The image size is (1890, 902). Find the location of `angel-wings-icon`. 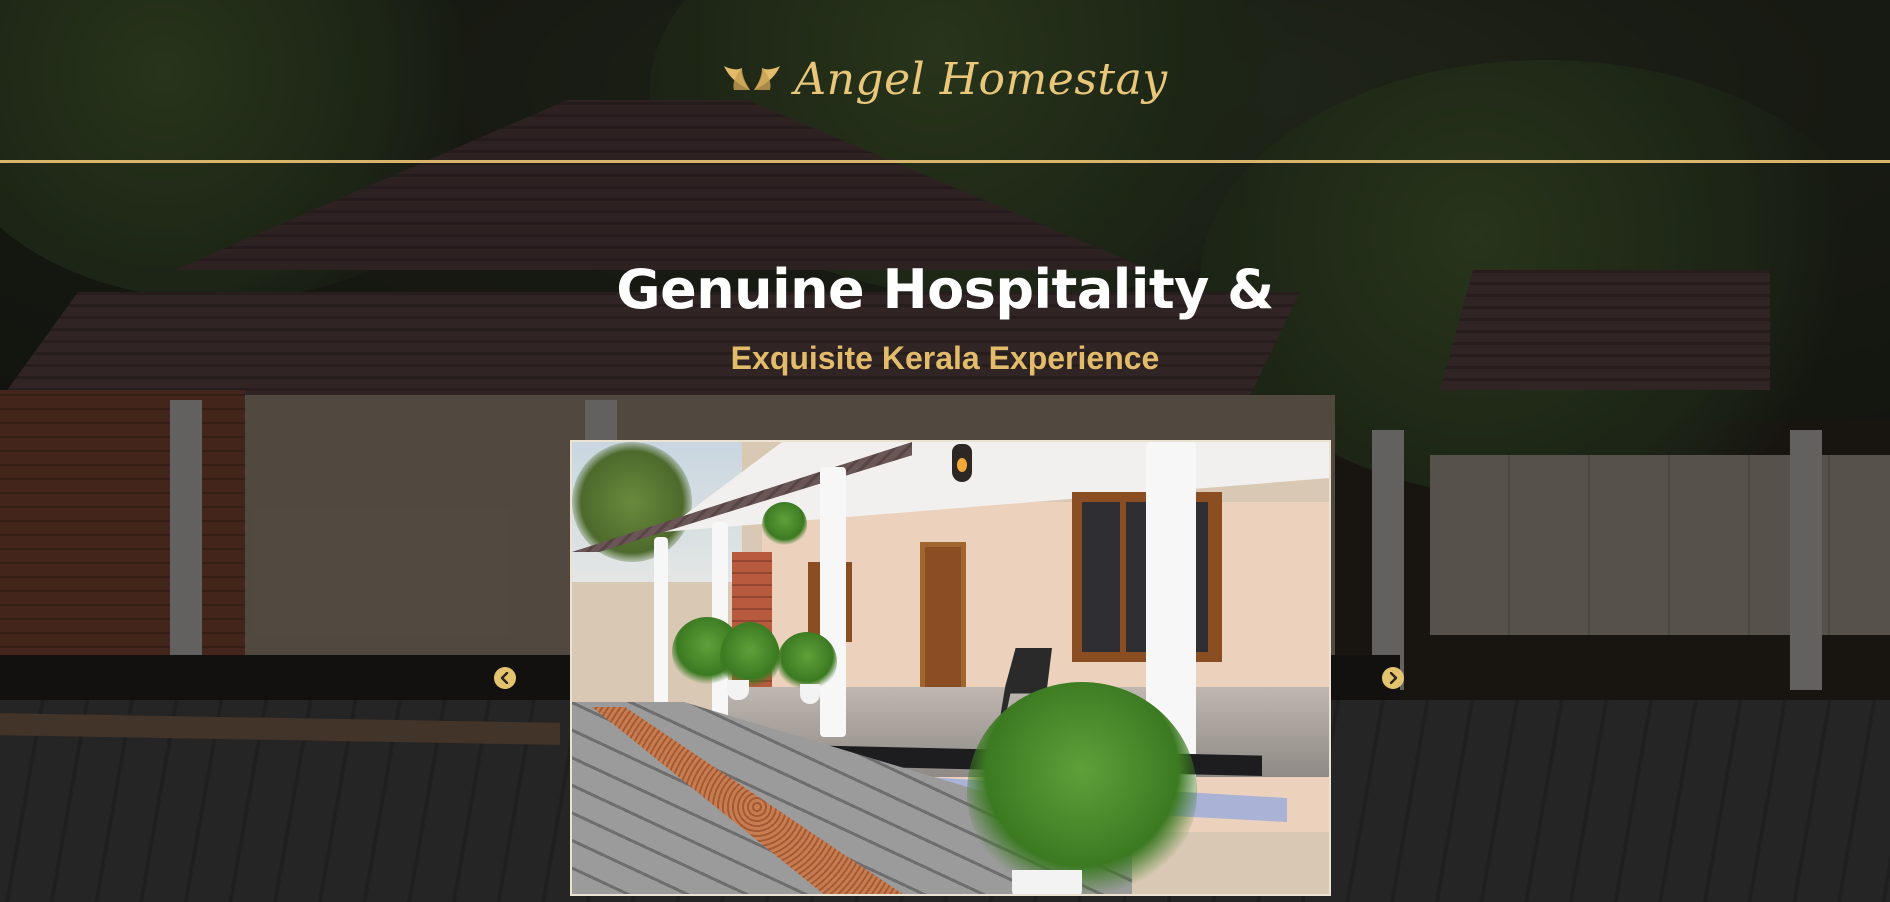

angel-wings-icon is located at coordinates (752, 77).